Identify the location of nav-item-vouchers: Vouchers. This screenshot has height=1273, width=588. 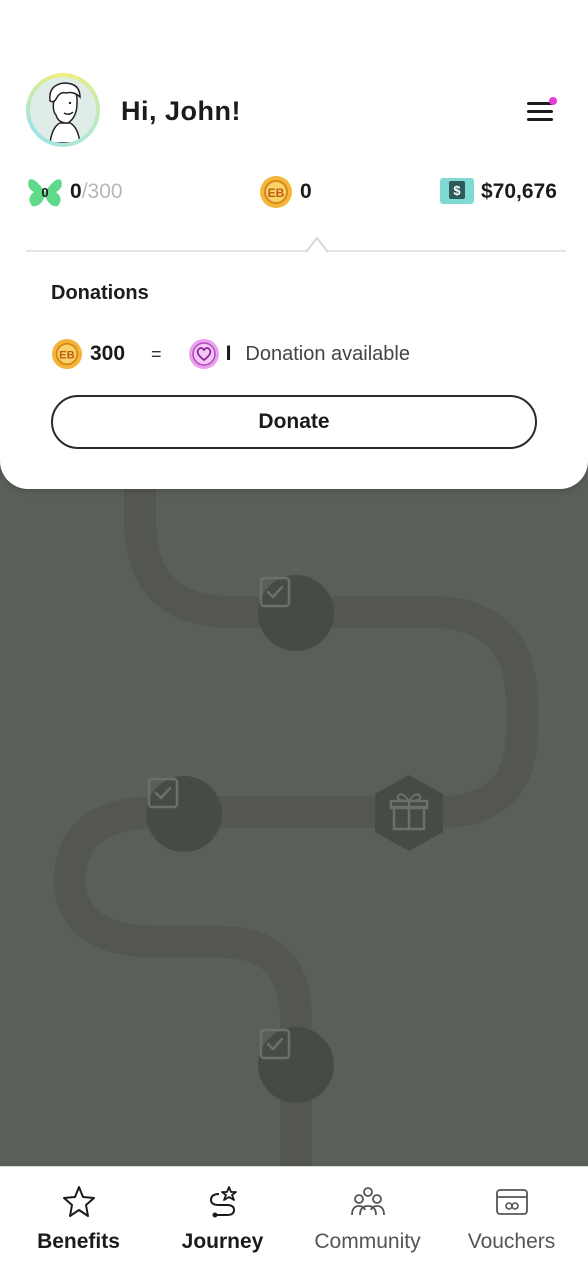
(511, 1220).